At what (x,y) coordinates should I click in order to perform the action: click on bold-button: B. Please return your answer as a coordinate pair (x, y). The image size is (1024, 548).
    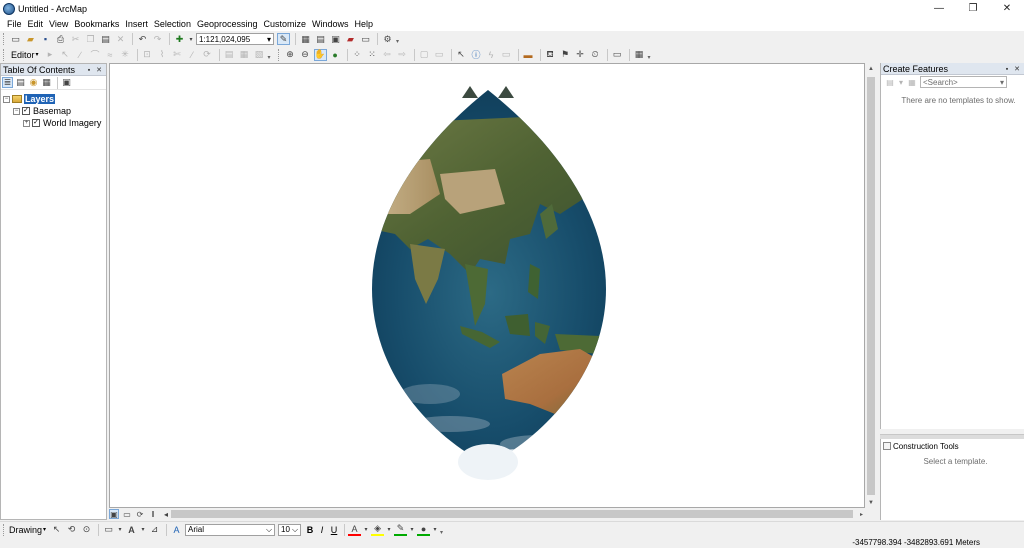
    Looking at the image, I should click on (310, 530).